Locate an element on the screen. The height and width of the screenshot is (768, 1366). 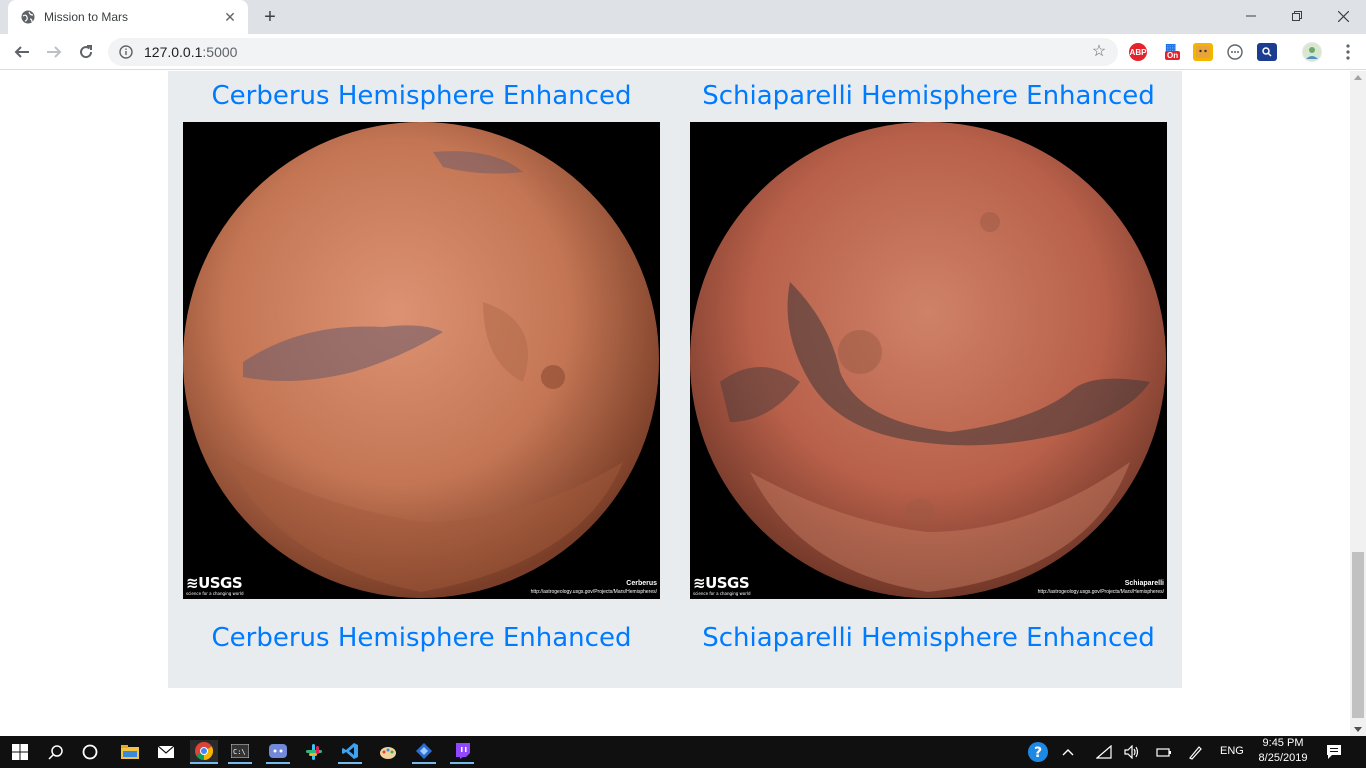
battery-icon is located at coordinates (1164, 752).